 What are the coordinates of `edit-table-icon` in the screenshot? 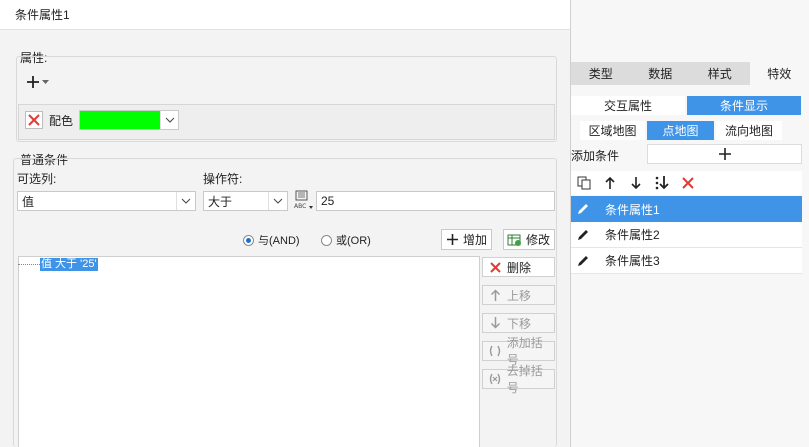 It's located at (514, 240).